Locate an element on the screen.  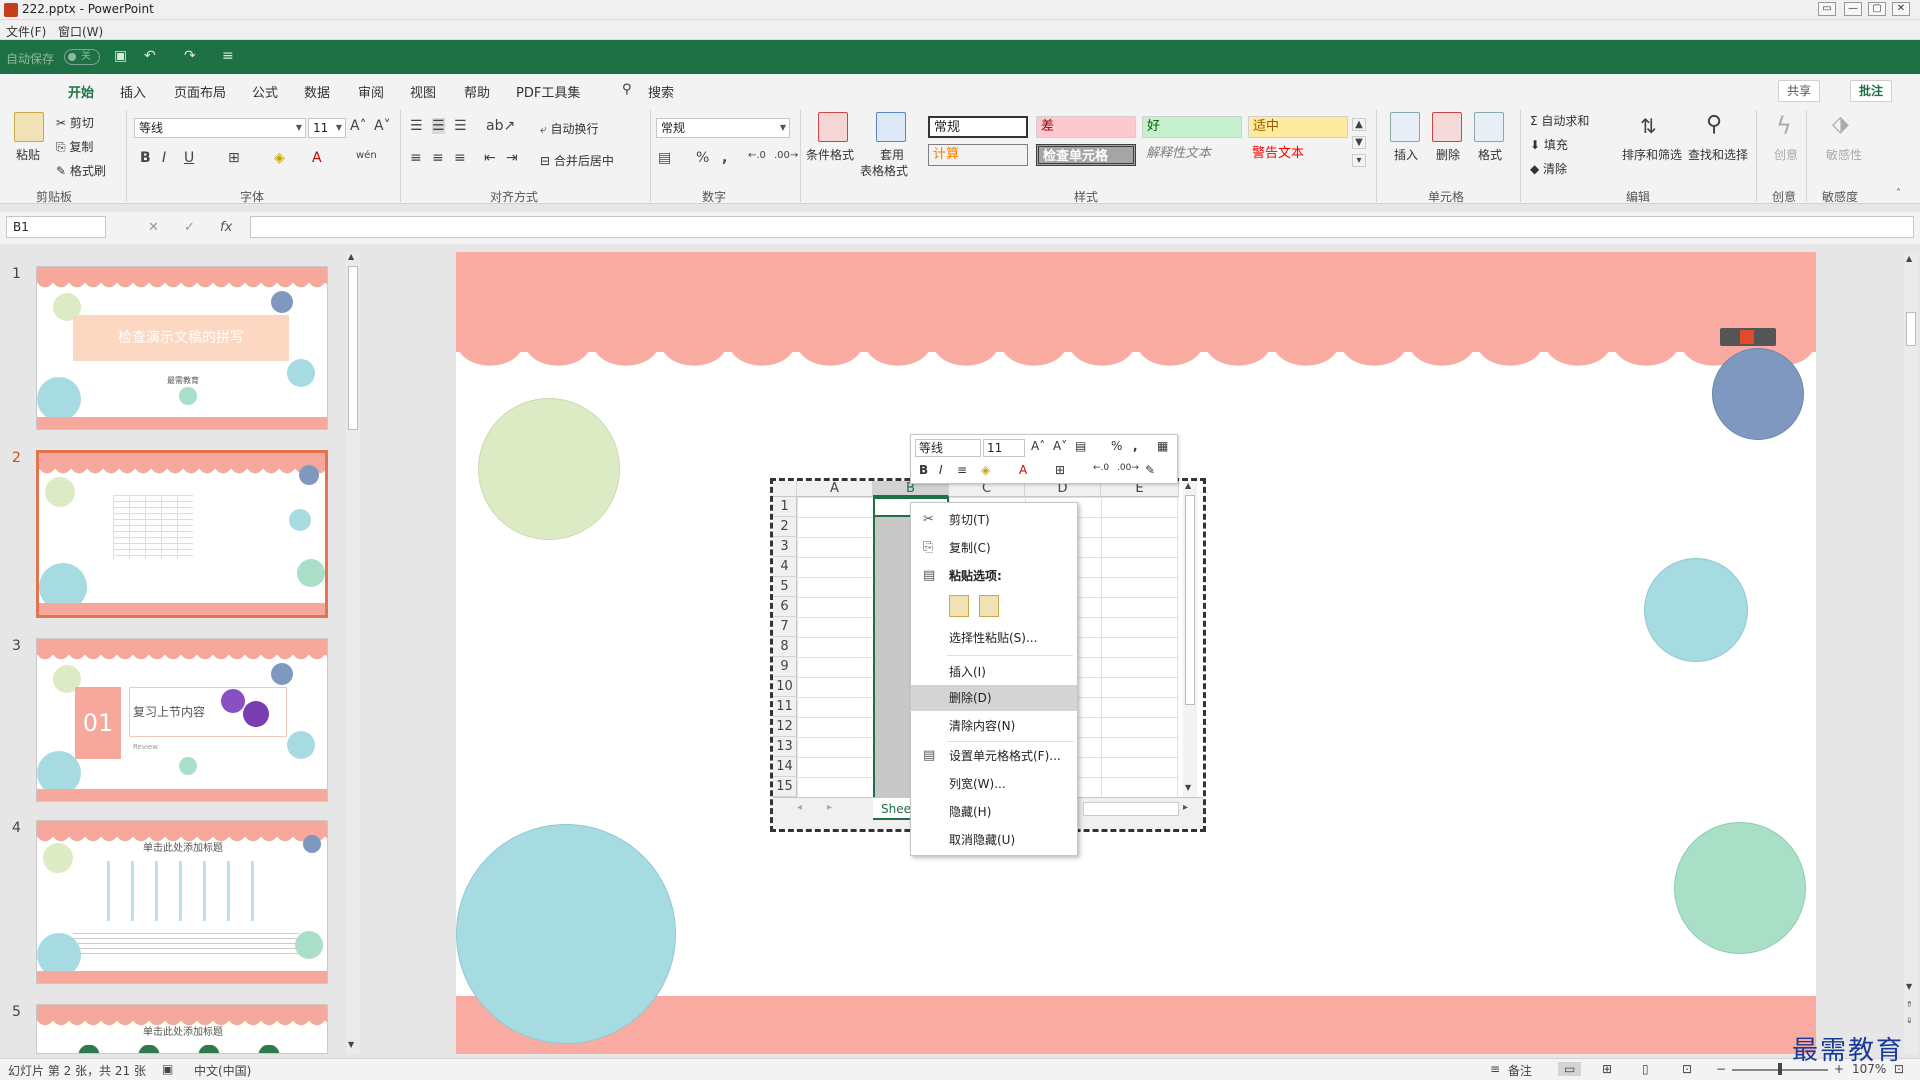
mini-size-select: 11 is located at coordinates (1004, 448).